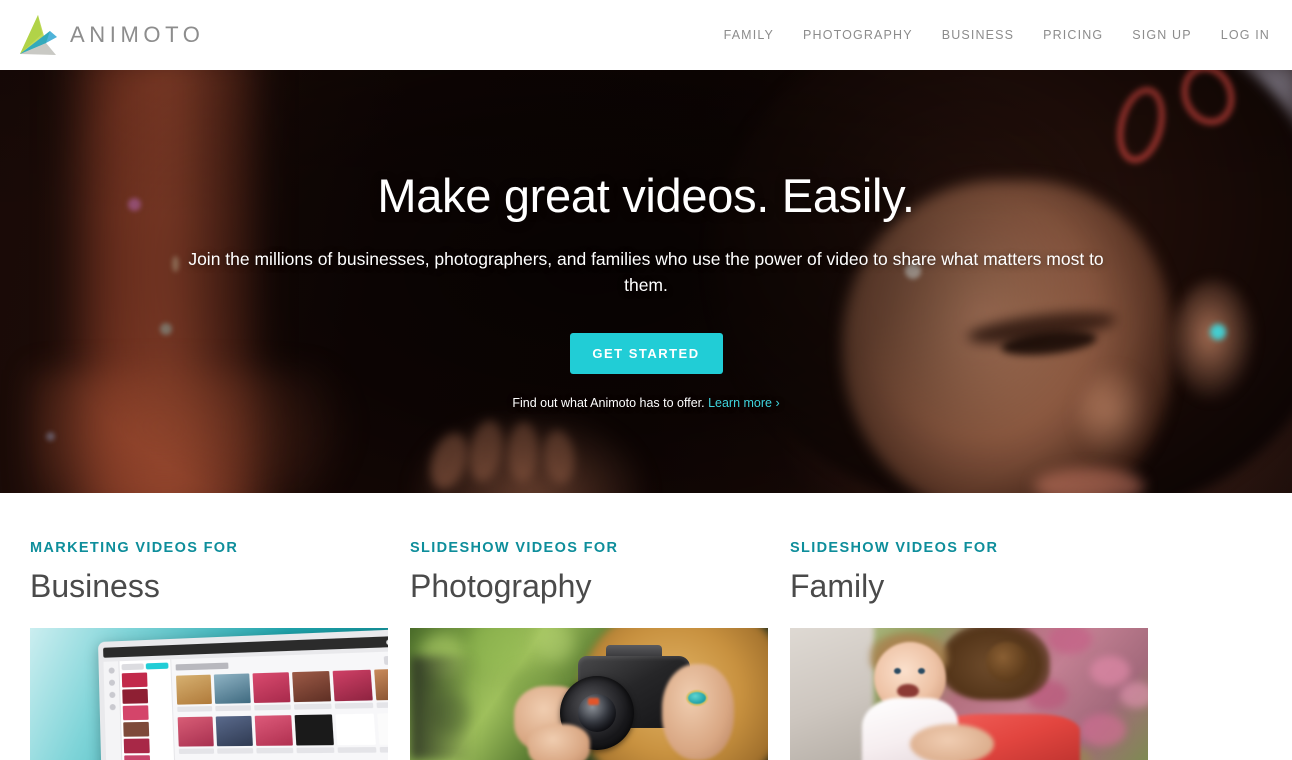  I want to click on card-photography: SLIDESHOW VIDEOS FOR Photography, so click(589, 626).